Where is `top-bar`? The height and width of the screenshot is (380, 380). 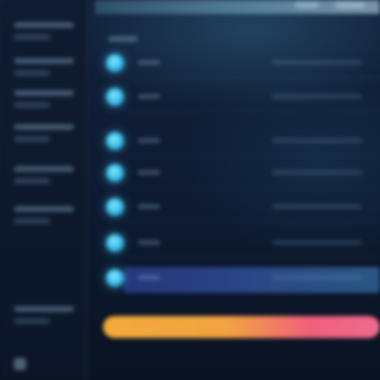 top-bar is located at coordinates (237, 7).